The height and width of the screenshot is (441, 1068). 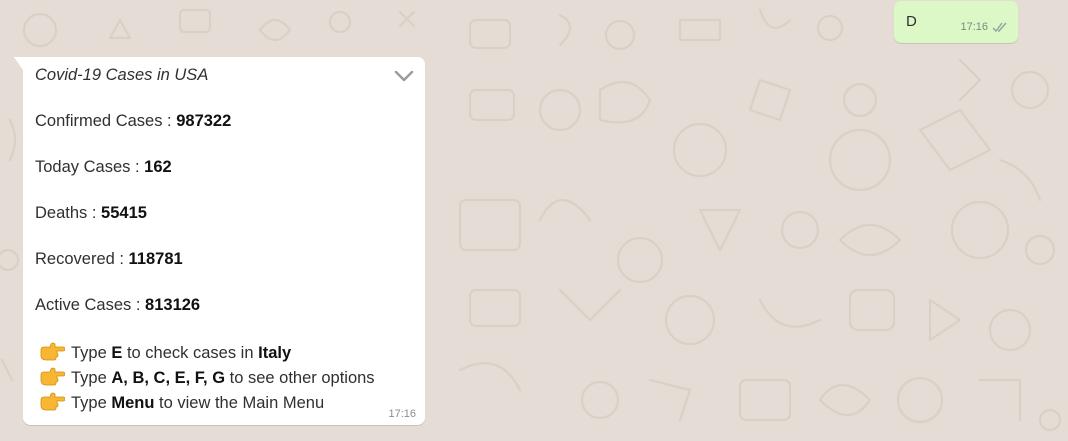 I want to click on stat-label: Active Cases :, so click(x=90, y=305).